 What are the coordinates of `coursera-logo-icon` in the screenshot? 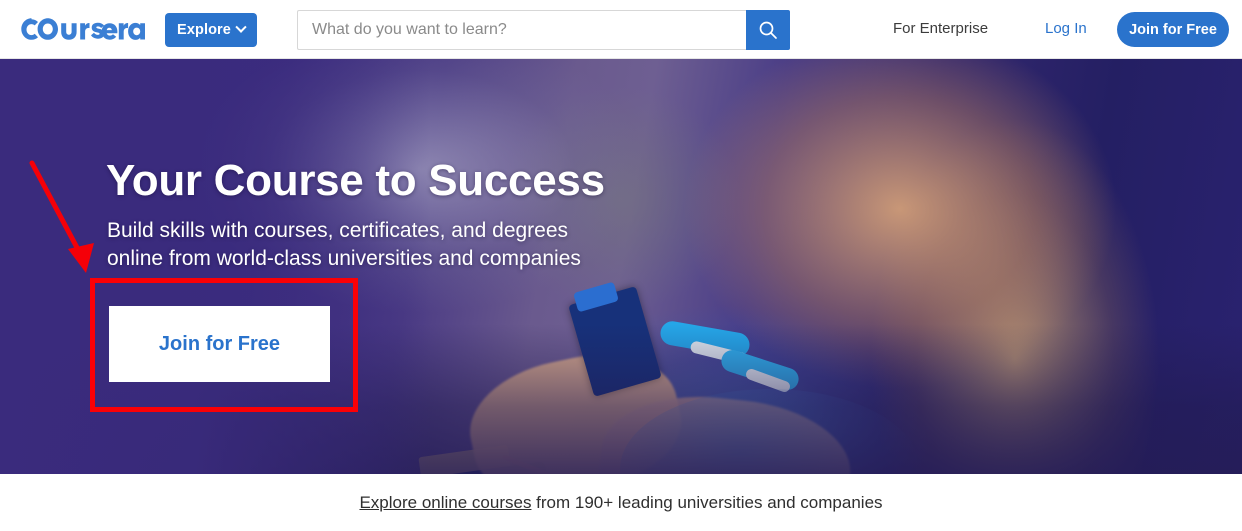 It's located at (83, 29).